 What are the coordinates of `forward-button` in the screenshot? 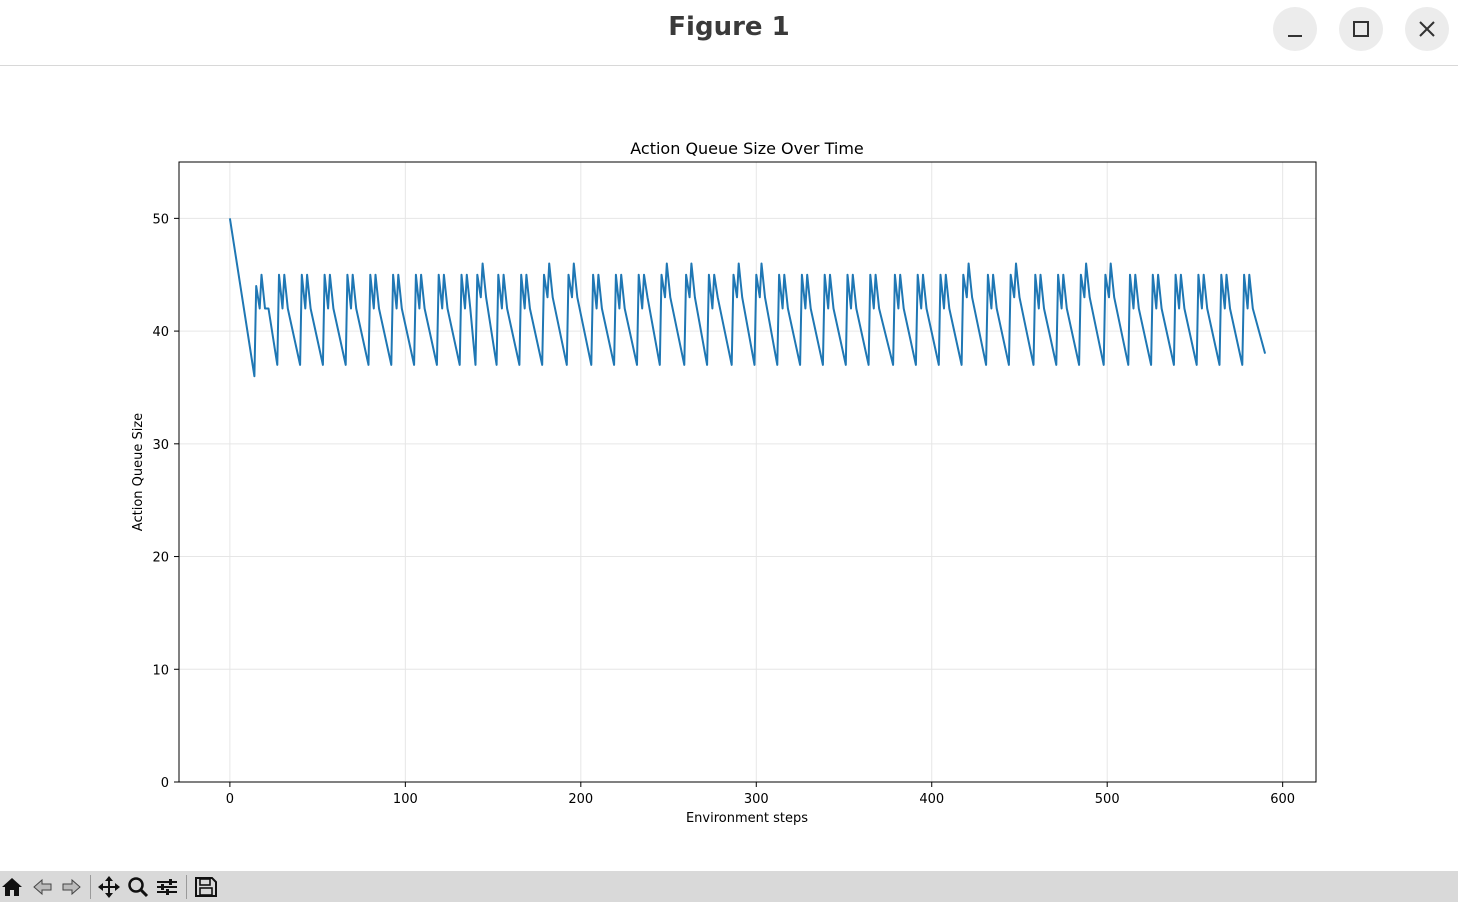 It's located at (71, 887).